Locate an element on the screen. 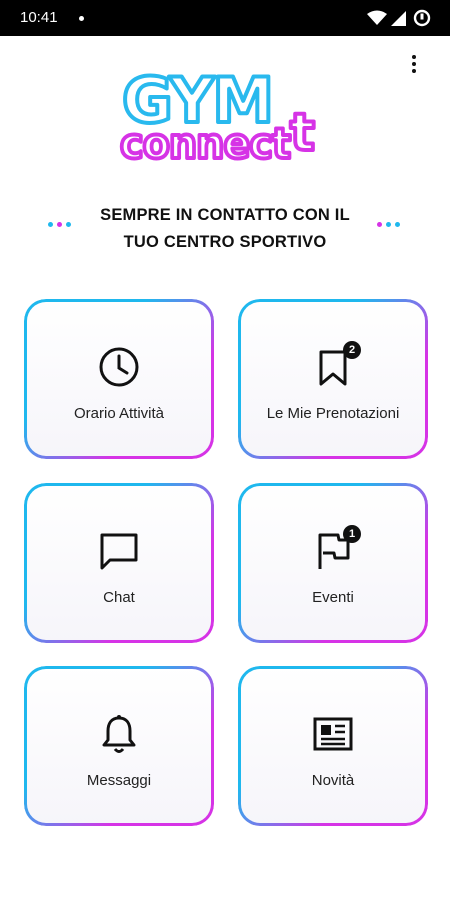  tagline-line-2: TUO CENTRO SPORTIVO is located at coordinates (225, 242).